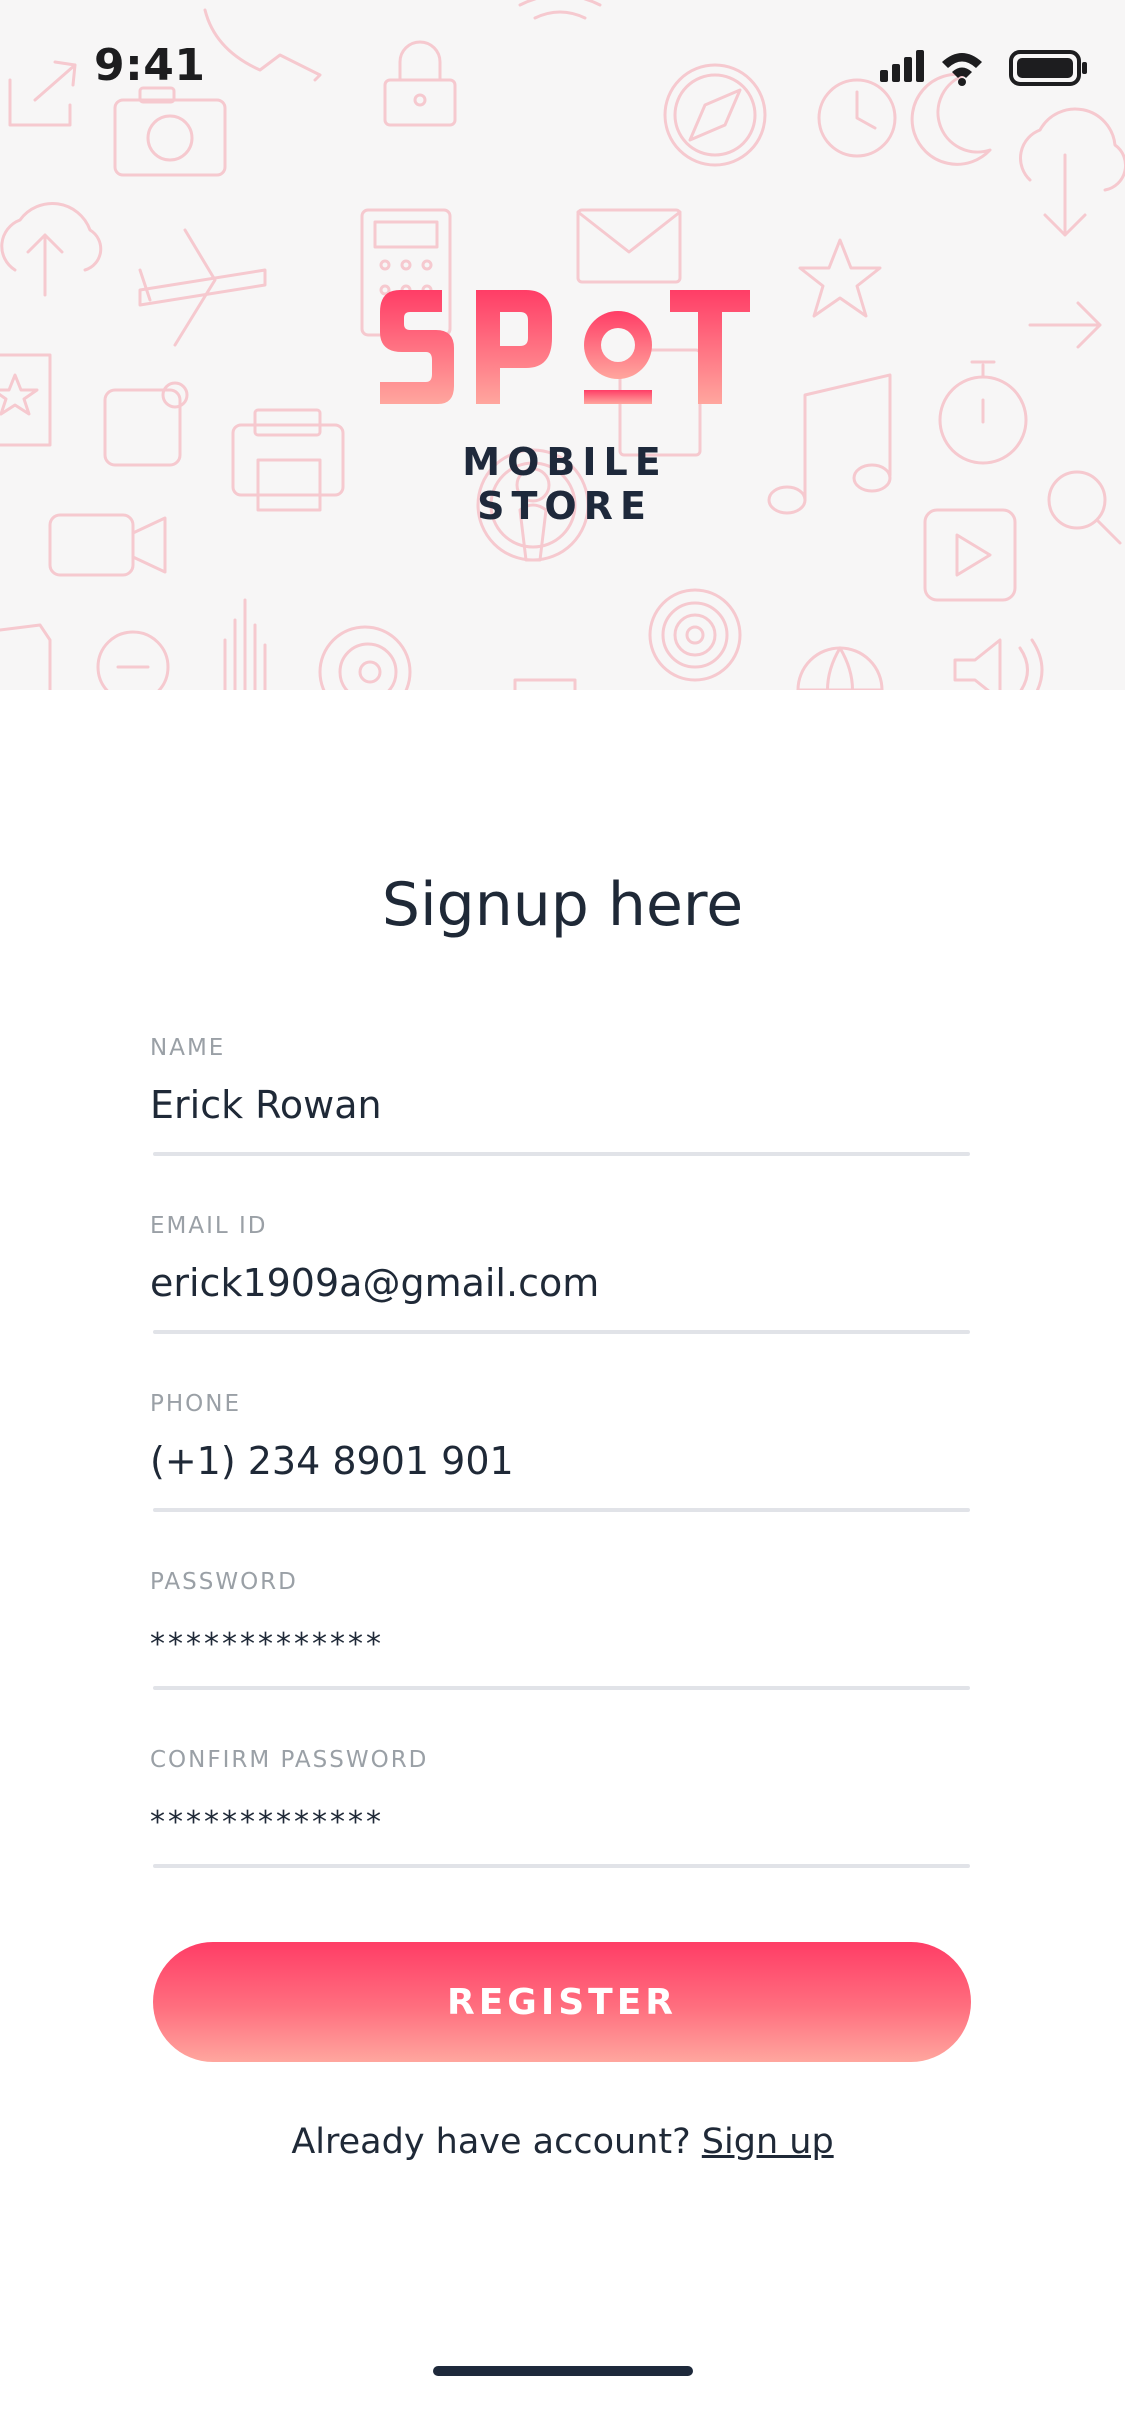 The width and height of the screenshot is (1125, 2436). I want to click on password-label: PASSWORD, so click(224, 1582).